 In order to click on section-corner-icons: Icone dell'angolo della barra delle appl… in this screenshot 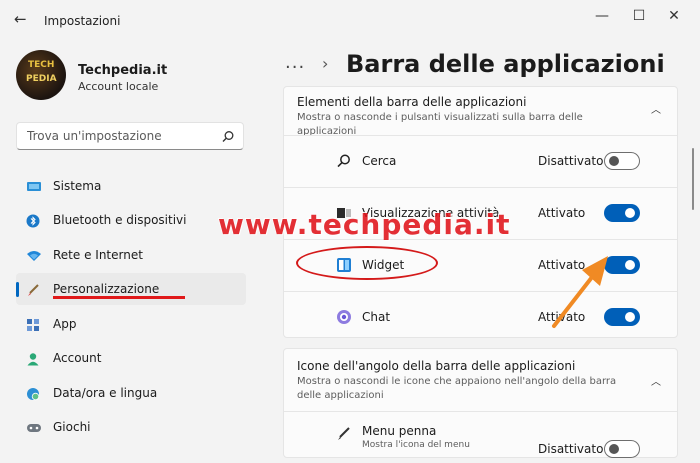, I will do `click(480, 403)`.